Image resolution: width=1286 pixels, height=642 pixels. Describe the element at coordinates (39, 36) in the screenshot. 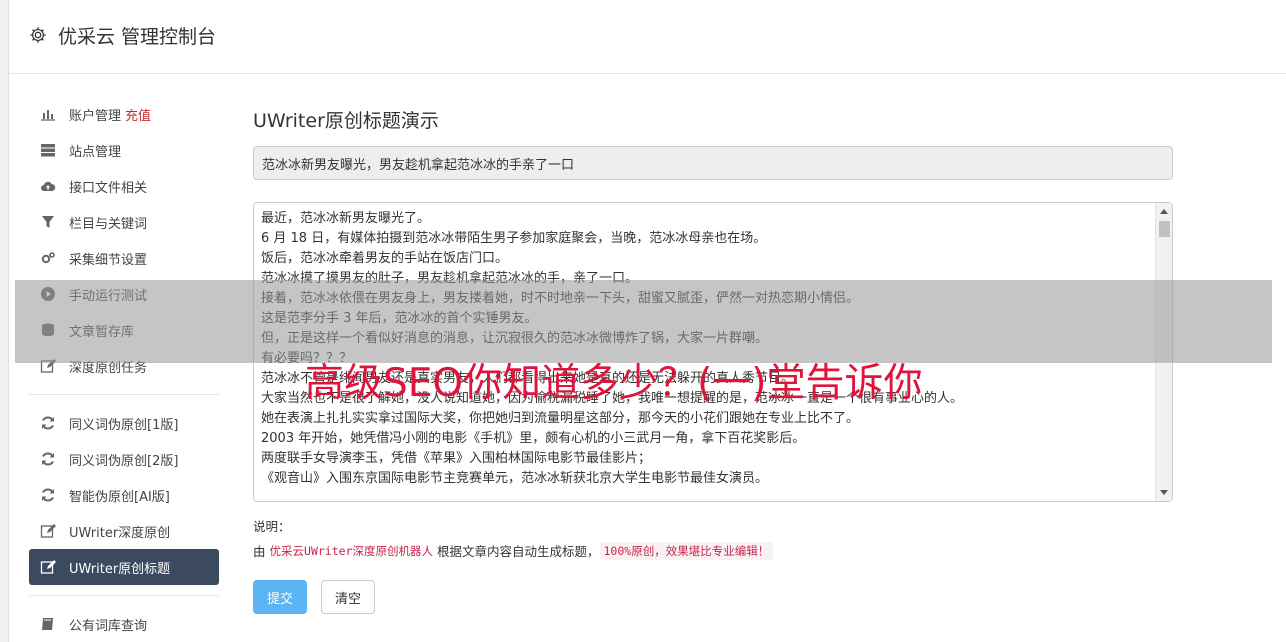

I see `gear-icon` at that location.